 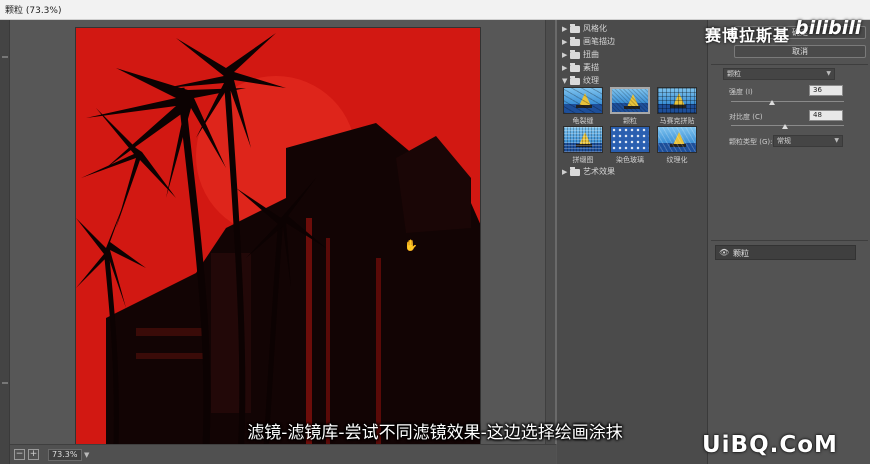 What do you see at coordinates (411, 245) in the screenshot?
I see `hand-icon: ✋` at bounding box center [411, 245].